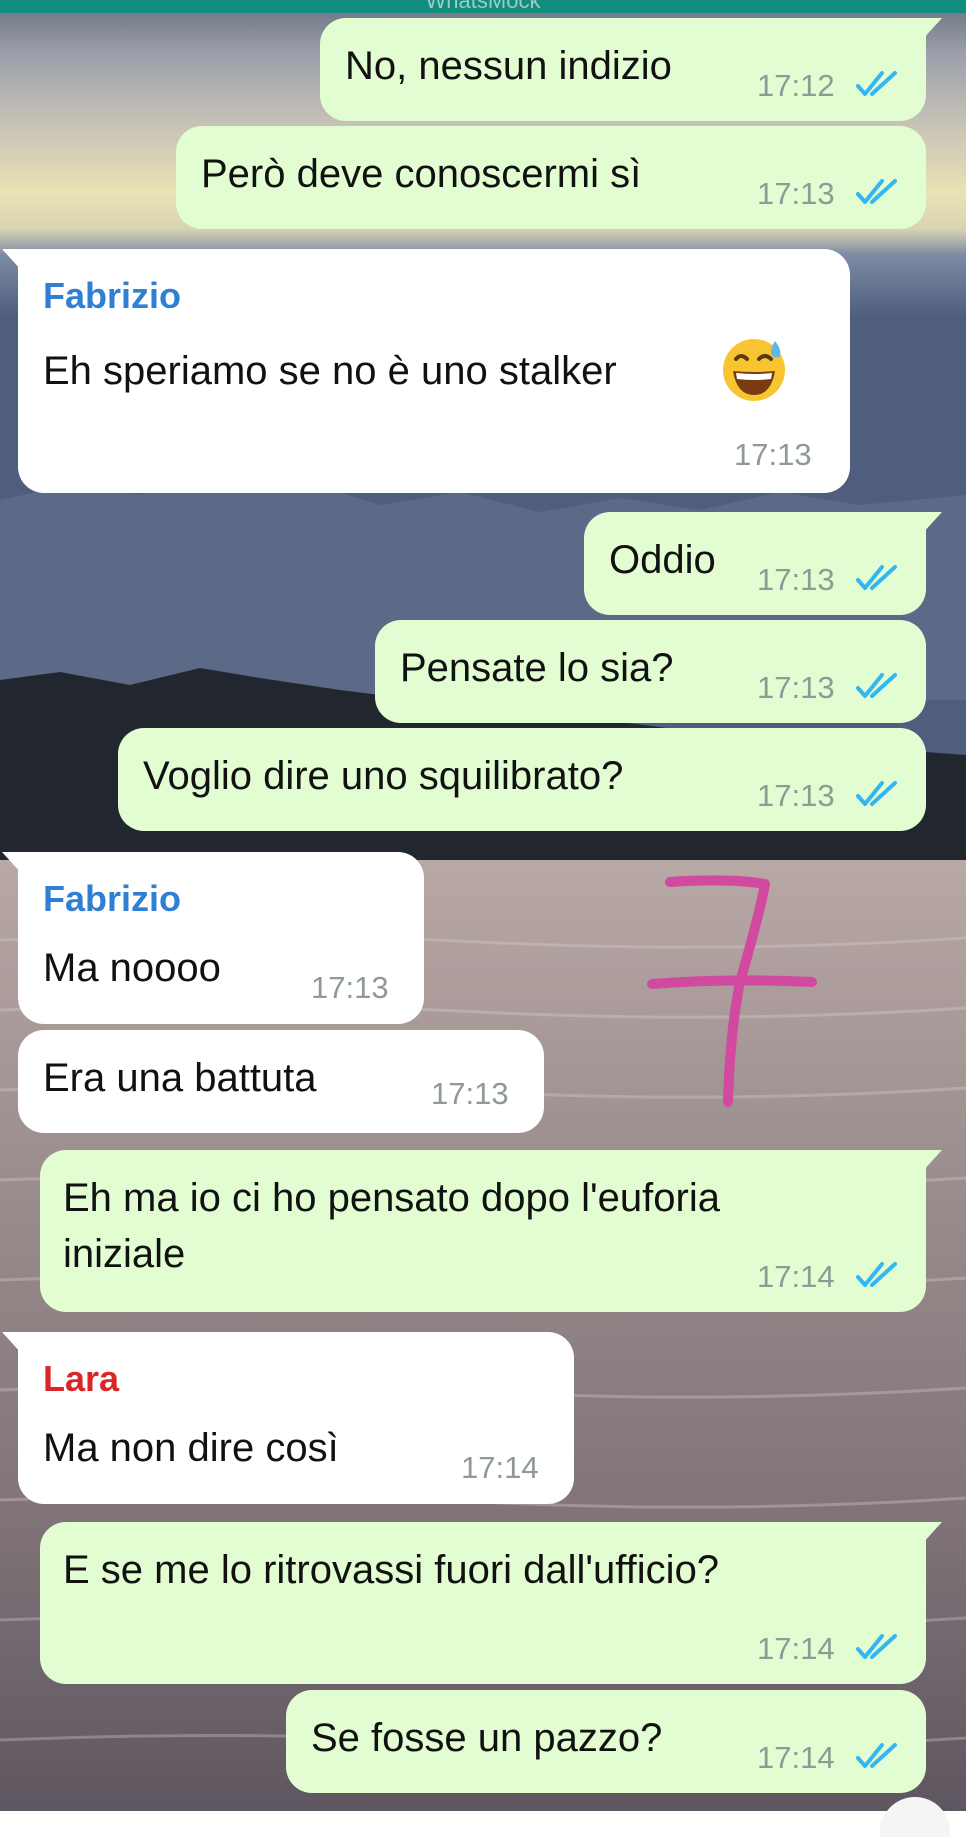 The image size is (966, 1837). What do you see at coordinates (508, 66) in the screenshot?
I see `message-text: No, nessun indizio` at bounding box center [508, 66].